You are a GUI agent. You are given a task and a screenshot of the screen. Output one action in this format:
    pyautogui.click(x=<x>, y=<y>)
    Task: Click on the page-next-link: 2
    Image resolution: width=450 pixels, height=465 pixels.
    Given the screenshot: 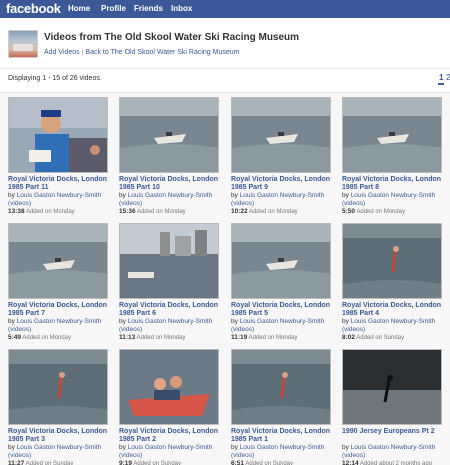 What is the action you would take?
    pyautogui.click(x=448, y=77)
    